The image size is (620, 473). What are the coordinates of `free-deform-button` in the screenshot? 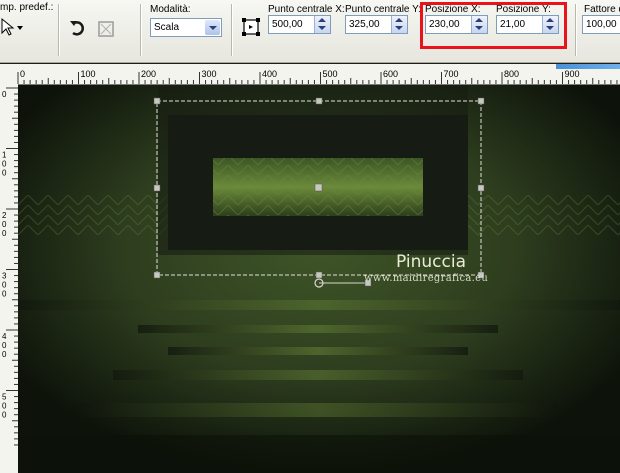 It's located at (251, 27).